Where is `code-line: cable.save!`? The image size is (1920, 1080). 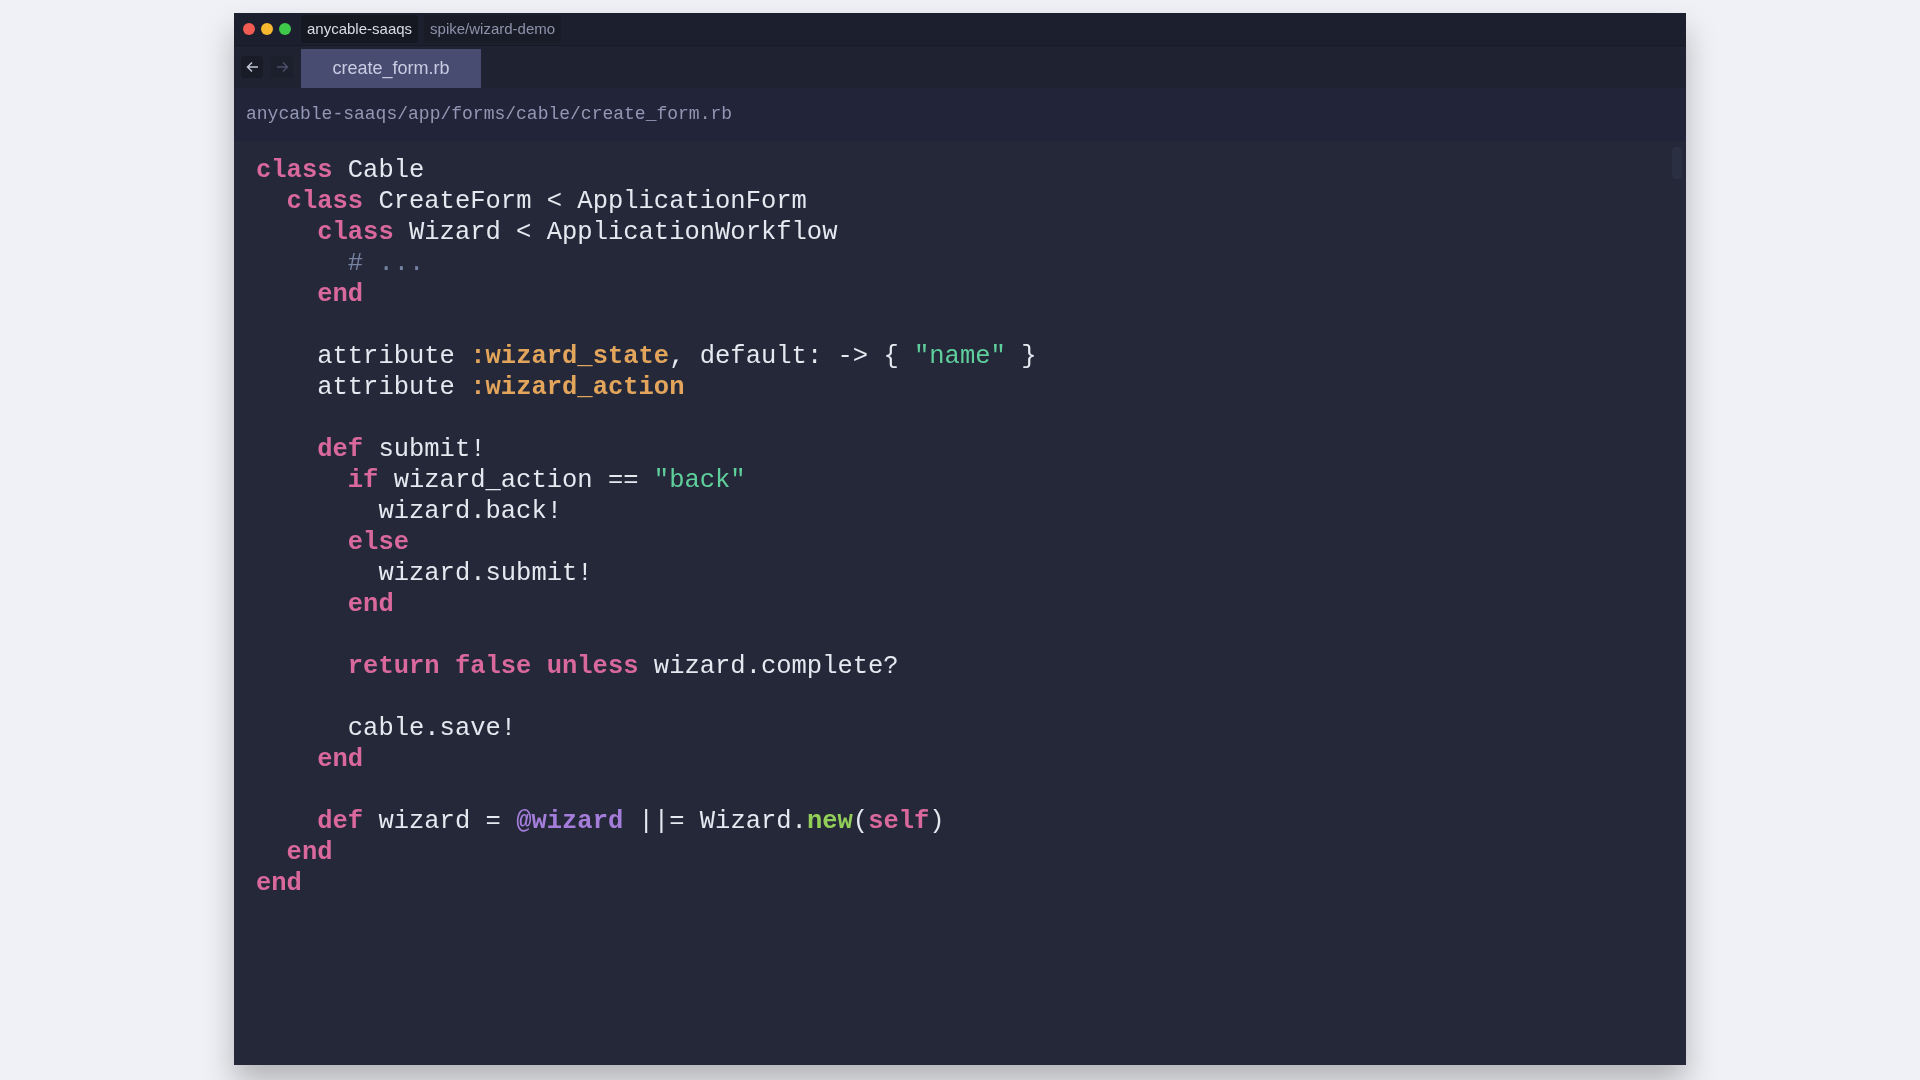
code-line: cable.save! is located at coordinates (432, 728).